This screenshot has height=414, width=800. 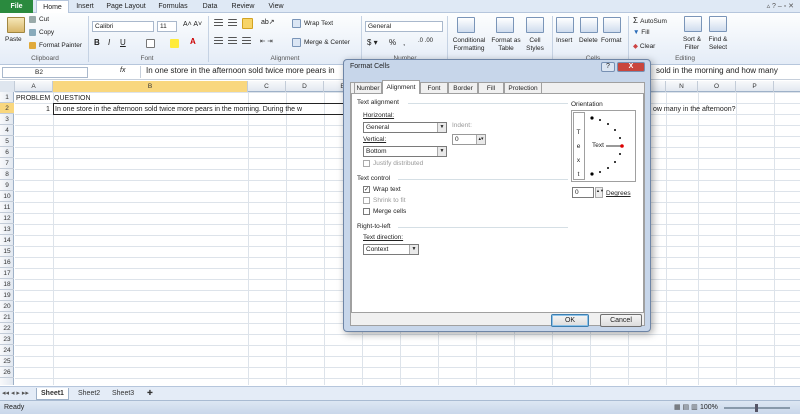 I want to click on tab-formulas: Formulas, so click(x=173, y=6).